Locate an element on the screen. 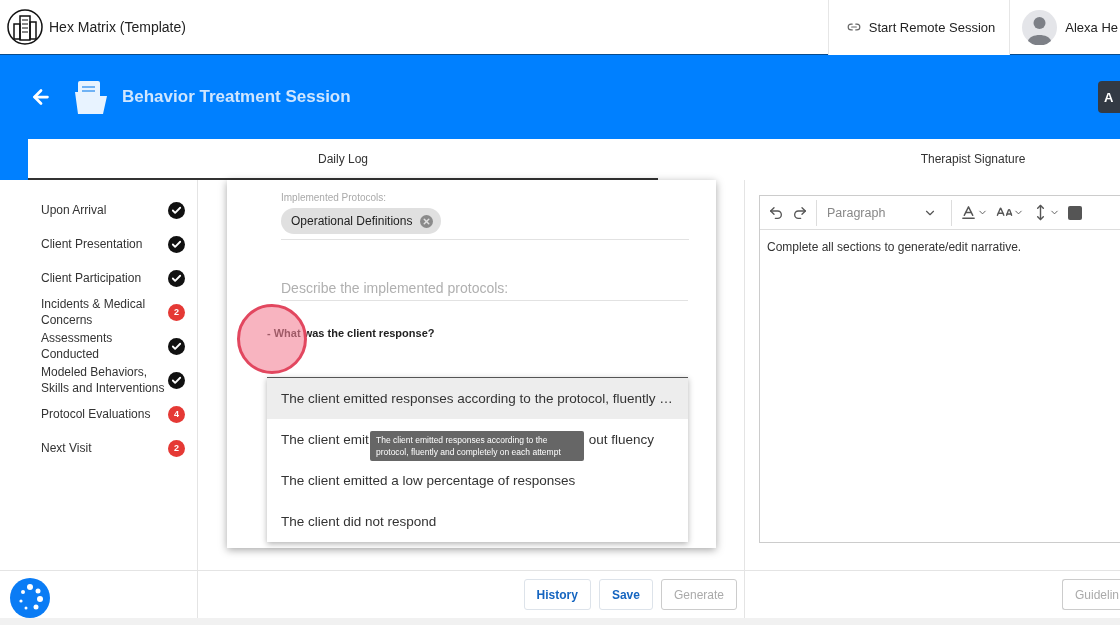 The image size is (1120, 625). back-button is located at coordinates (41, 97).